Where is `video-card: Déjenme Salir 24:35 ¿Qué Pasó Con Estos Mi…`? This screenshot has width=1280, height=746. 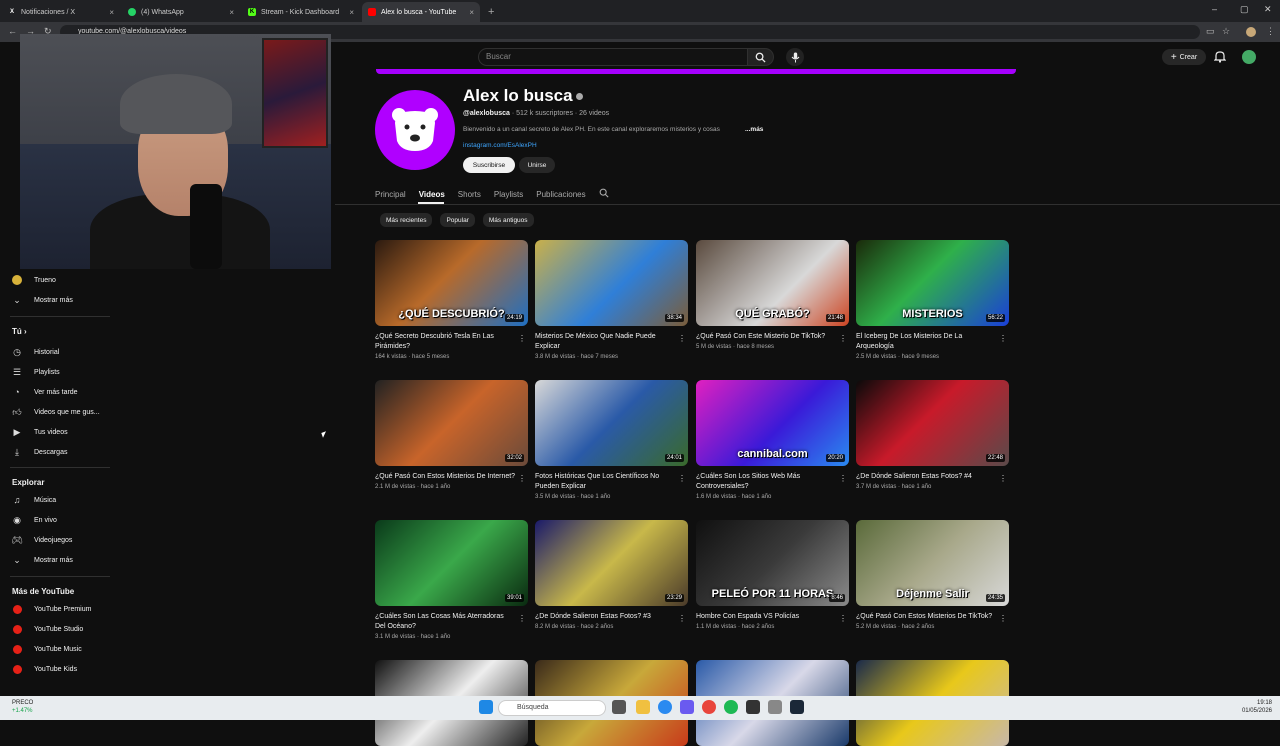 video-card: Déjenme Salir 24:35 ¿Qué Pasó Con Estos Mi… is located at coordinates (932, 575).